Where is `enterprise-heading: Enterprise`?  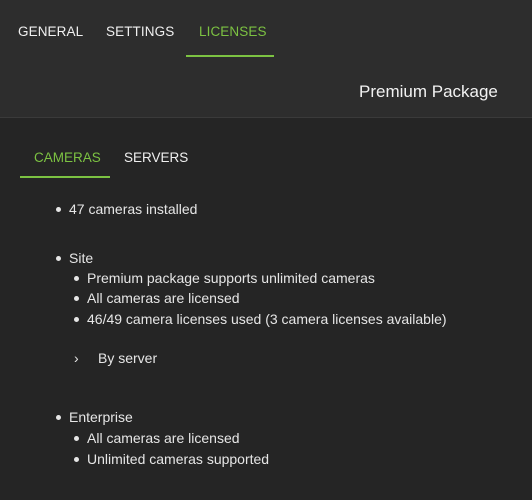
enterprise-heading: Enterprise is located at coordinates (94, 417).